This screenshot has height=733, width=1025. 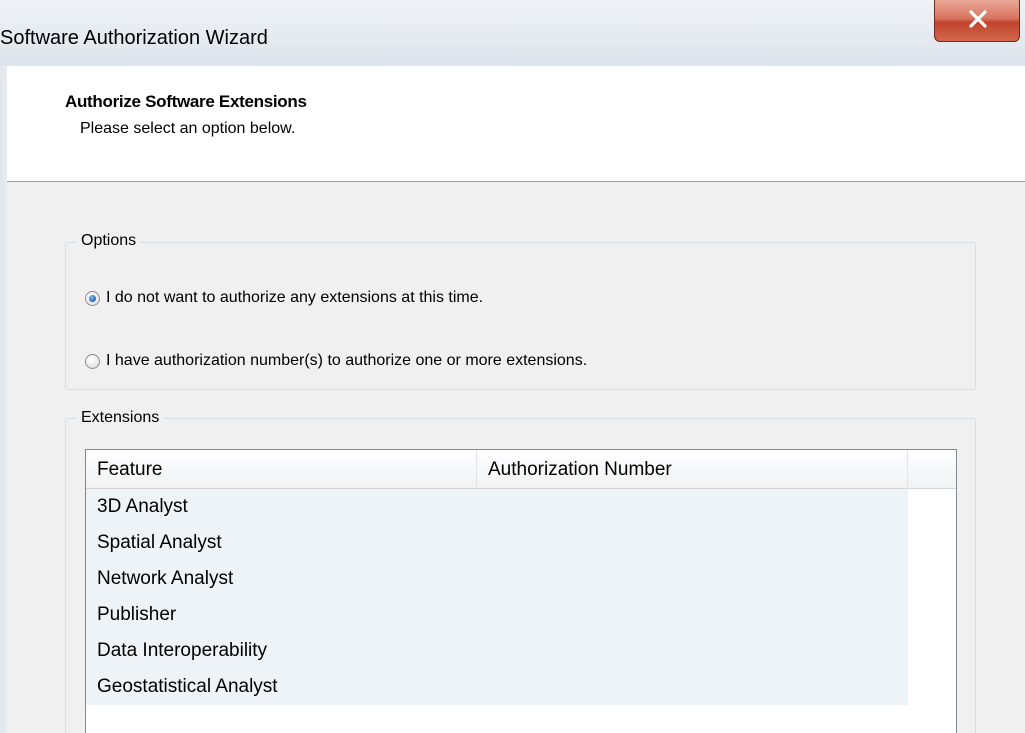 What do you see at coordinates (512, 33) in the screenshot?
I see `title-bar: Software Authorization Wizard` at bounding box center [512, 33].